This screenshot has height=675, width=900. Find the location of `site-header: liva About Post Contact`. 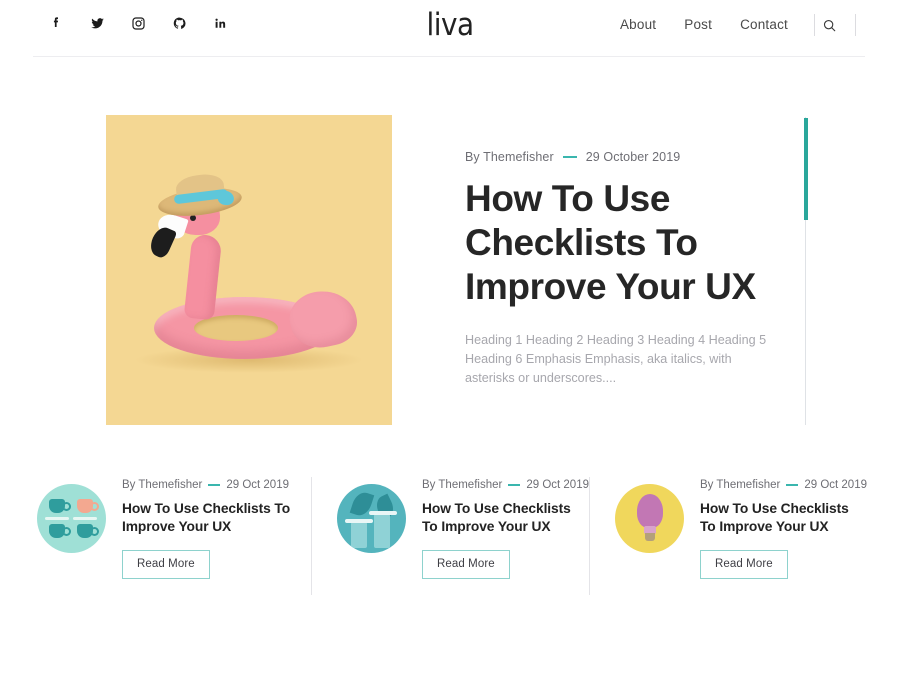

site-header: liva About Post Contact is located at coordinates (450, 28).